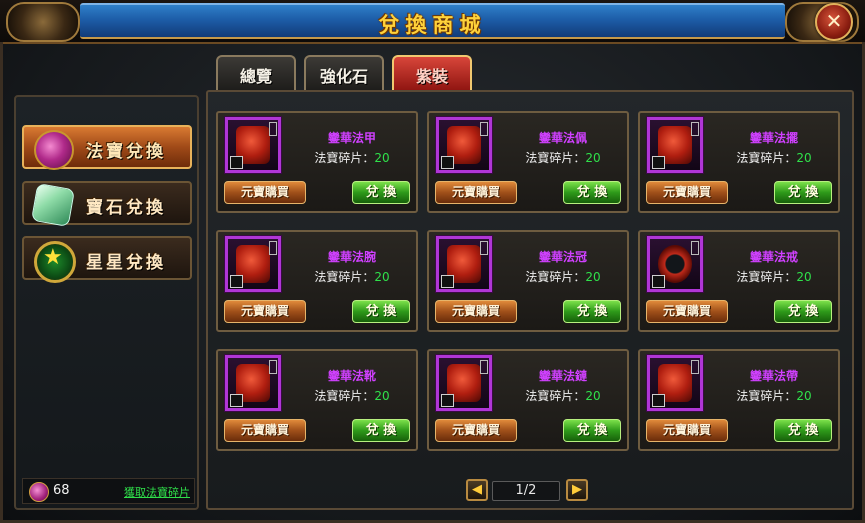 This screenshot has height=523, width=865. Describe the element at coordinates (562, 257) in the screenshot. I see `item-name: 鑾華法冠` at that location.